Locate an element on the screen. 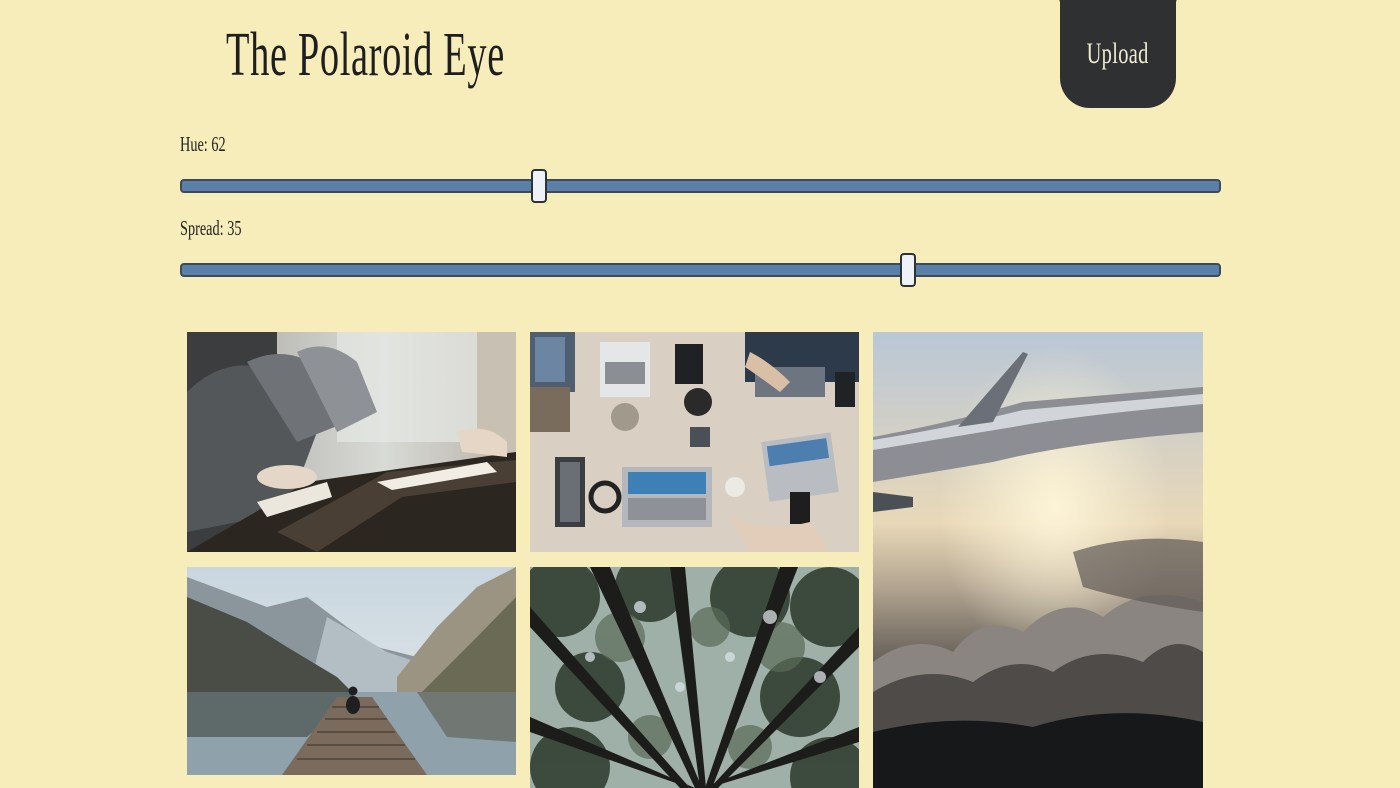  forest-canopy-photo is located at coordinates (694, 677).